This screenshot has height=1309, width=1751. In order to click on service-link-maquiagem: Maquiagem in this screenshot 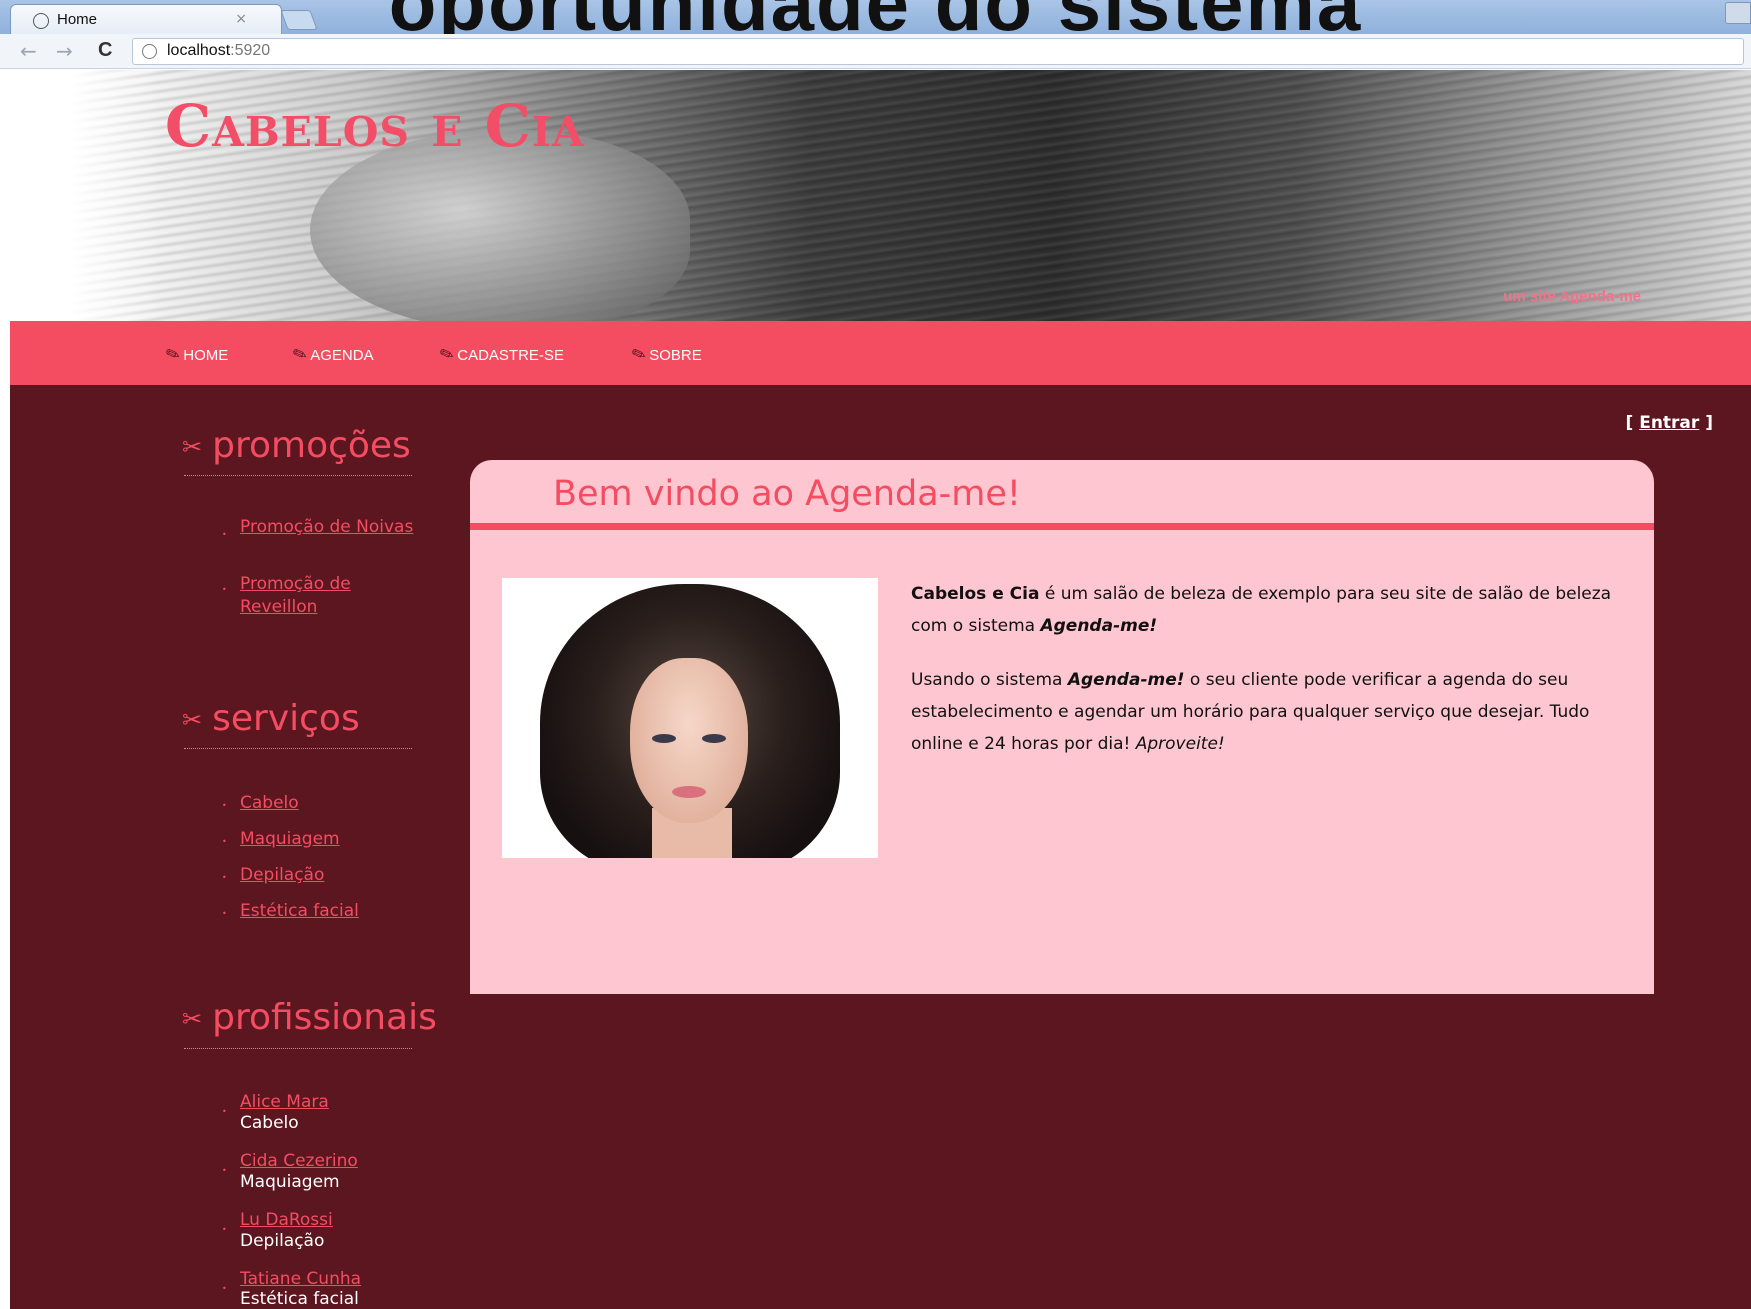, I will do `click(290, 839)`.